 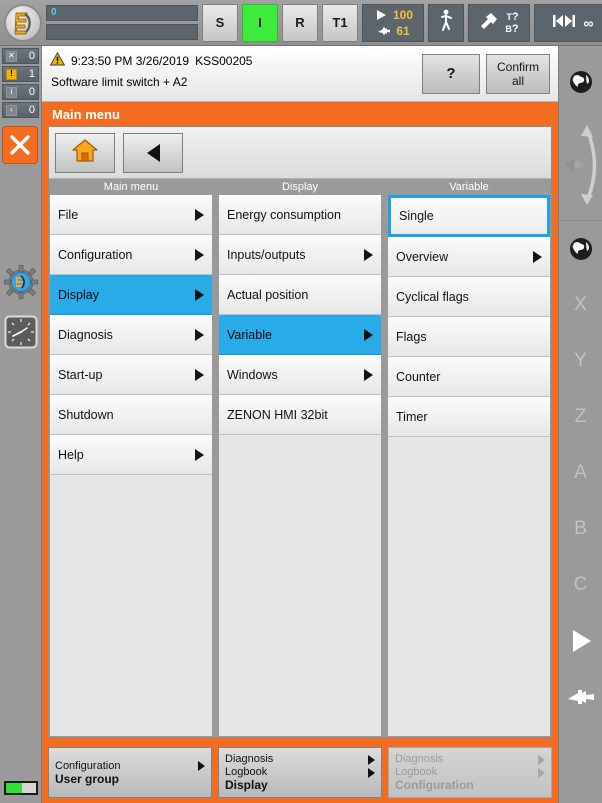 What do you see at coordinates (131, 455) in the screenshot?
I see `menu-item-help: Help` at bounding box center [131, 455].